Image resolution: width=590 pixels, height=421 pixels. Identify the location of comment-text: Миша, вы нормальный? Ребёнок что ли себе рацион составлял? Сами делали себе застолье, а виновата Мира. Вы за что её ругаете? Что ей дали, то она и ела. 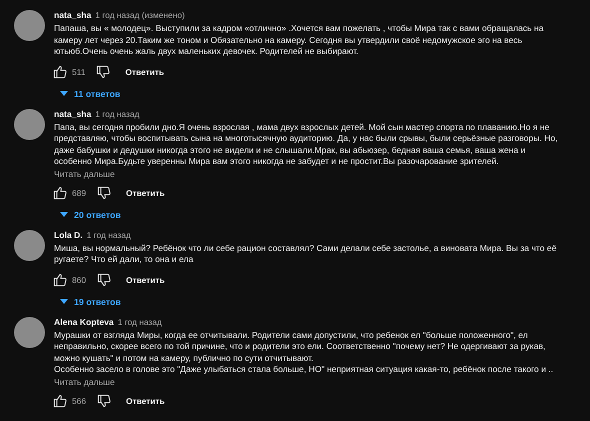
(306, 254).